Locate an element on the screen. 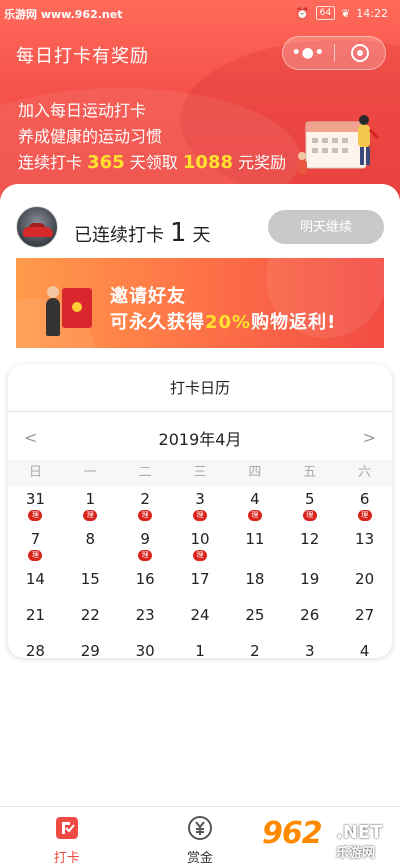 The image size is (400, 866). calendar-day: 2 is located at coordinates (254, 648).